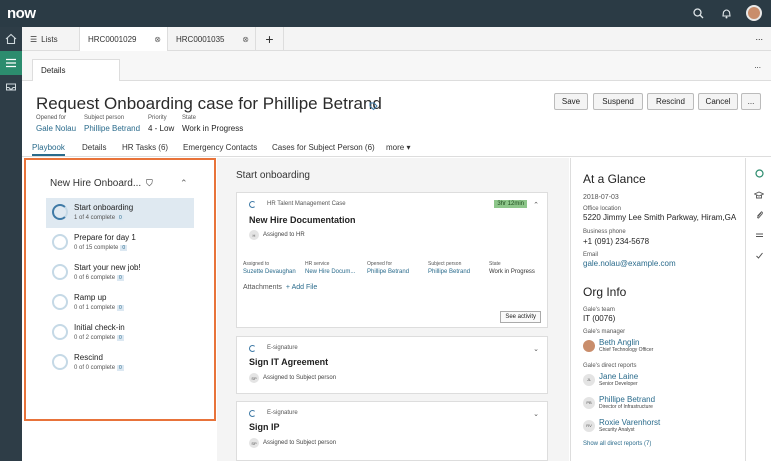 This screenshot has height=461, width=771. What do you see at coordinates (149, 183) in the screenshot?
I see `filter-icon: ⛉` at bounding box center [149, 183].